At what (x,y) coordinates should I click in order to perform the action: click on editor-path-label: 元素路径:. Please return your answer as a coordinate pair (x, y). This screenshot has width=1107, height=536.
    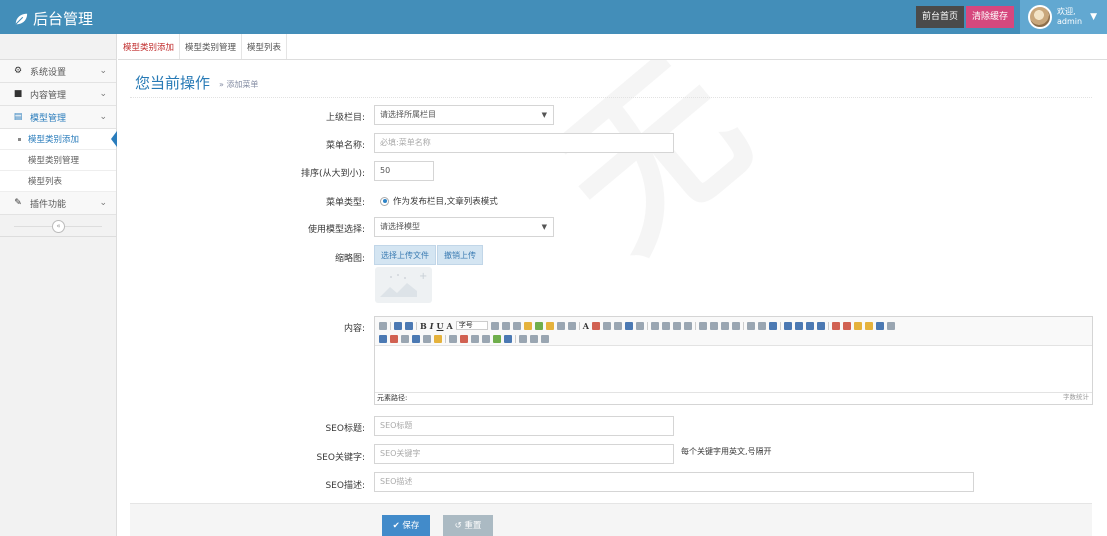
    Looking at the image, I should click on (392, 398).